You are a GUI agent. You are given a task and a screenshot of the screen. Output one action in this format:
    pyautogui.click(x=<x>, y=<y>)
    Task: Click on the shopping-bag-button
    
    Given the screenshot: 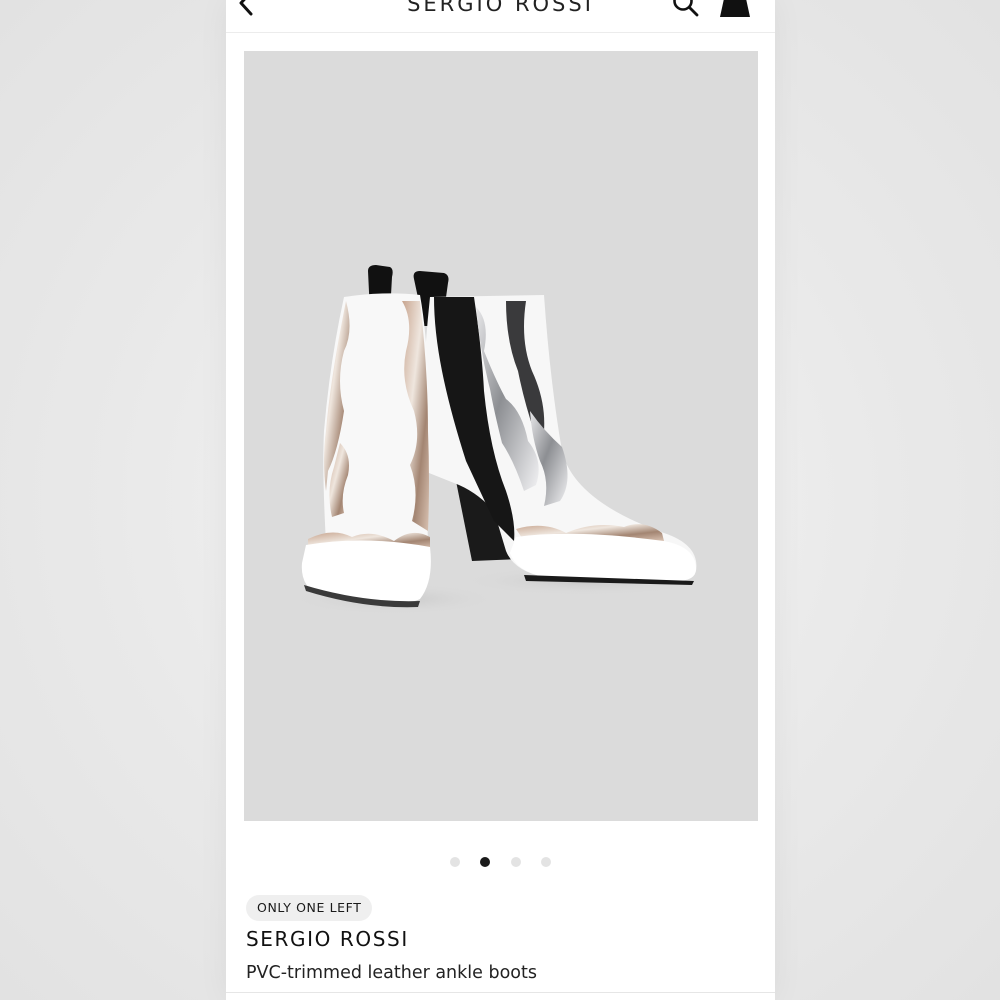 What is the action you would take?
    pyautogui.click(x=735, y=9)
    